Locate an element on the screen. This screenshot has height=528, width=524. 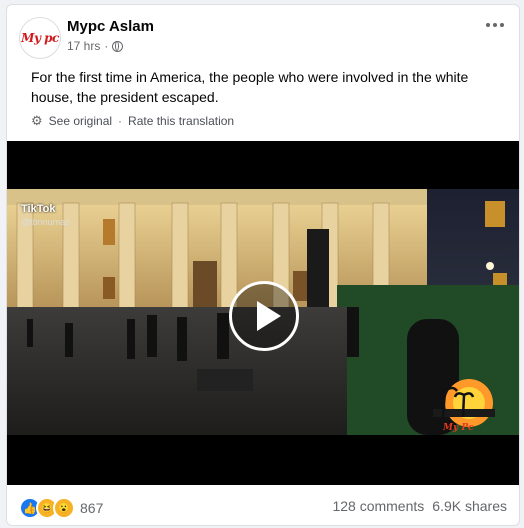
tiktok-username: @tbnnumaz is located at coordinates (45, 222).